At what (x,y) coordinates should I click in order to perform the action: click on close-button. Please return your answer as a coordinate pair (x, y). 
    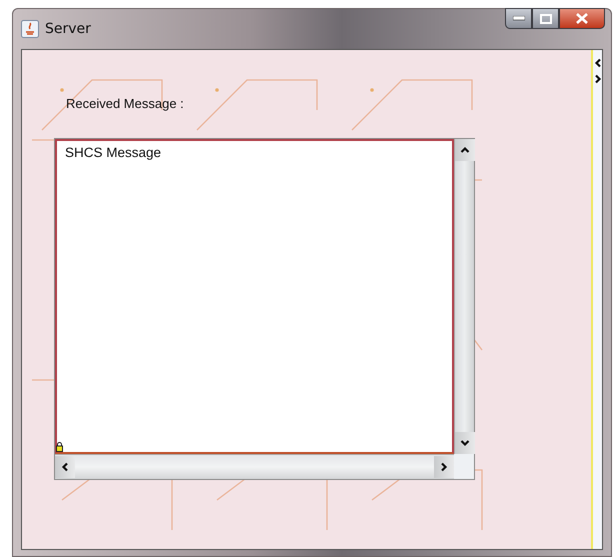
    Looking at the image, I should click on (582, 18).